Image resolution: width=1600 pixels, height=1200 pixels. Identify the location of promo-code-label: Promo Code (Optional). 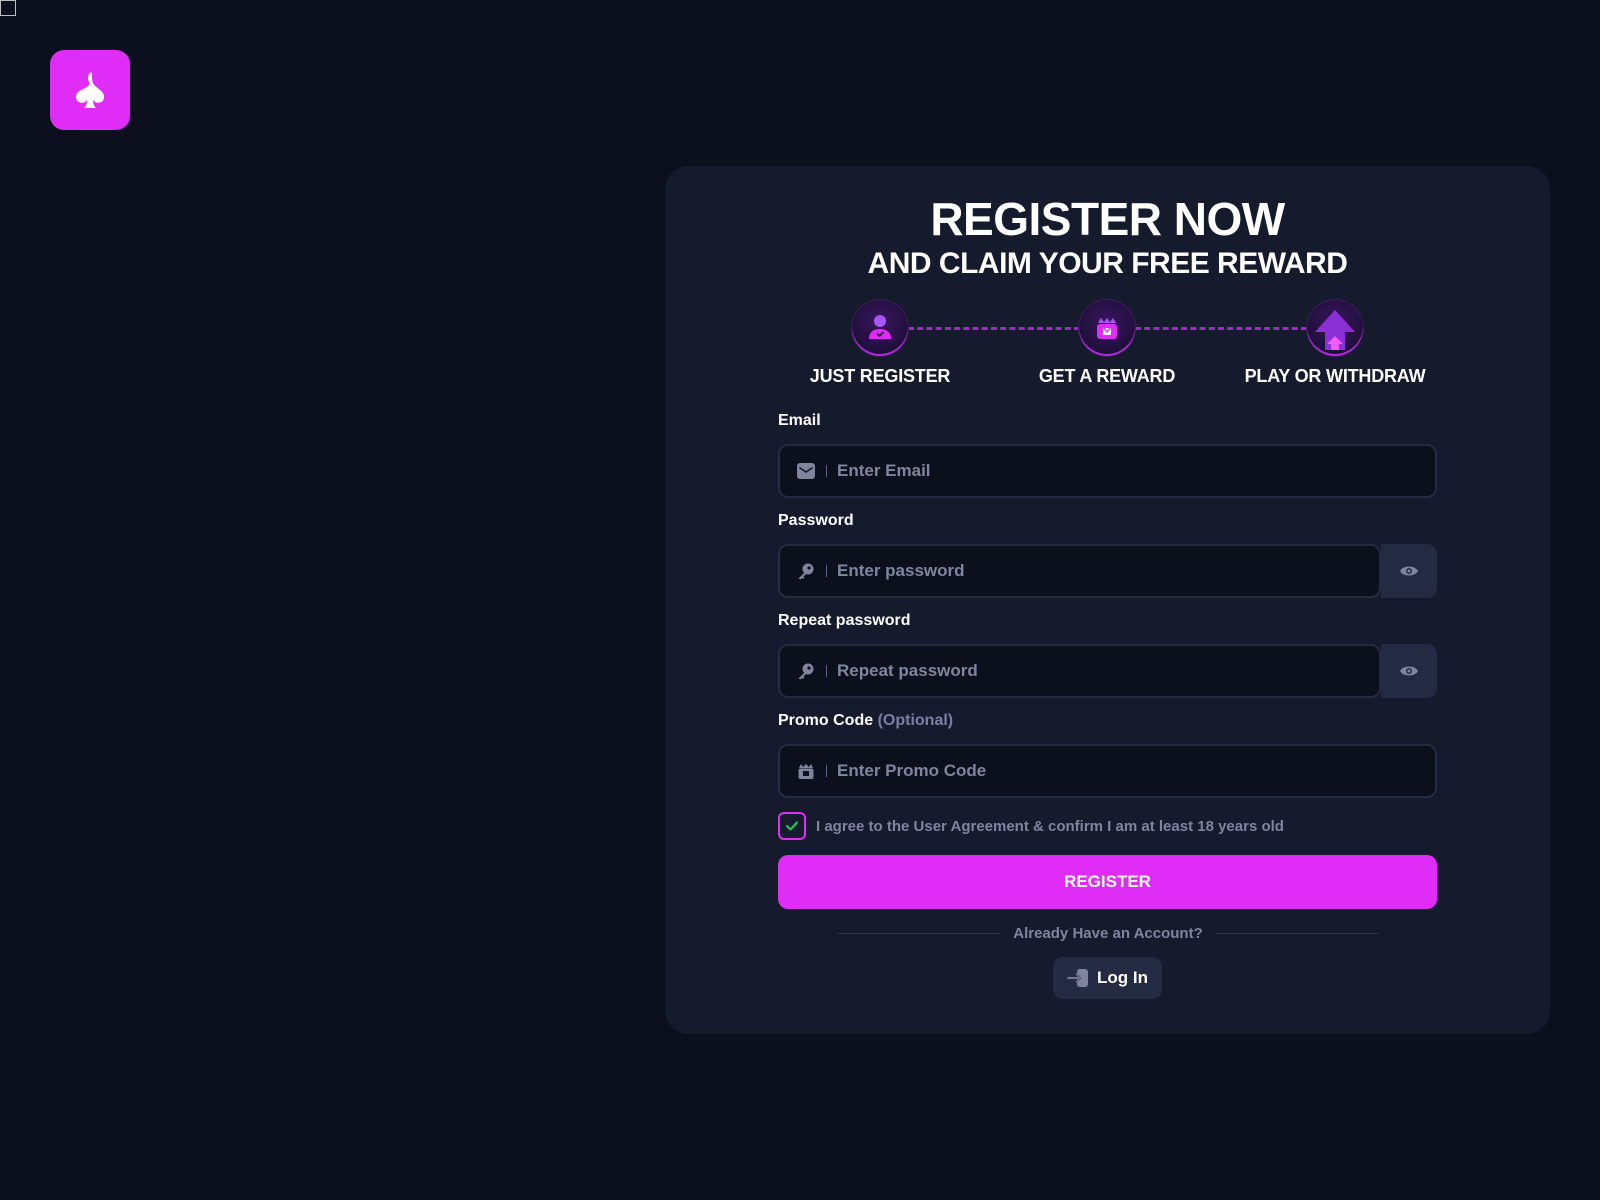
(865, 721).